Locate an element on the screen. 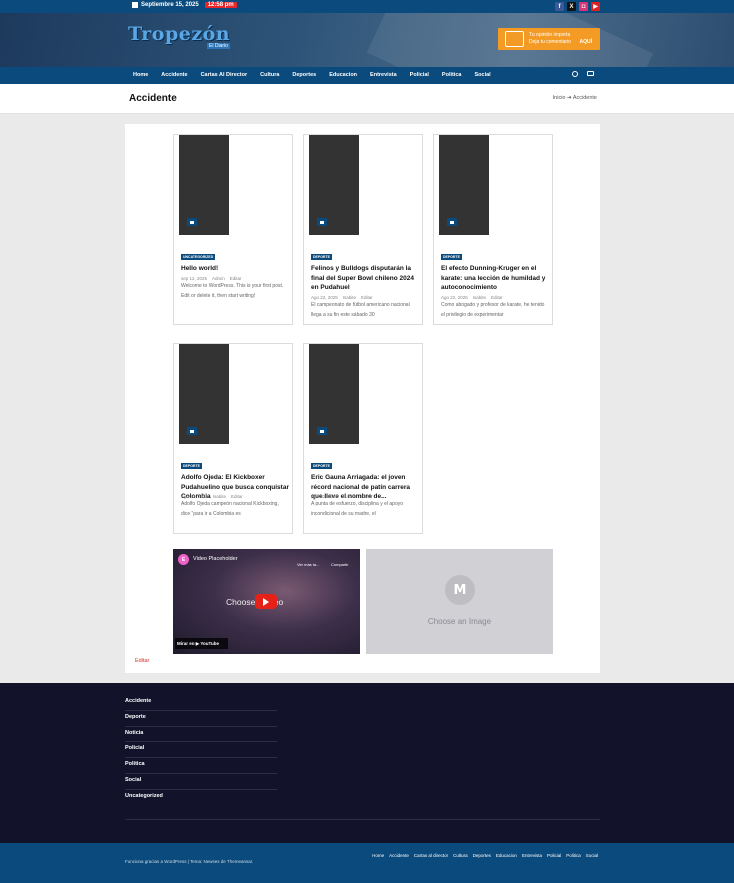 The width and height of the screenshot is (734, 883). date-display: Septiembre 15, 2025 12:58 pm is located at coordinates (184, 5).